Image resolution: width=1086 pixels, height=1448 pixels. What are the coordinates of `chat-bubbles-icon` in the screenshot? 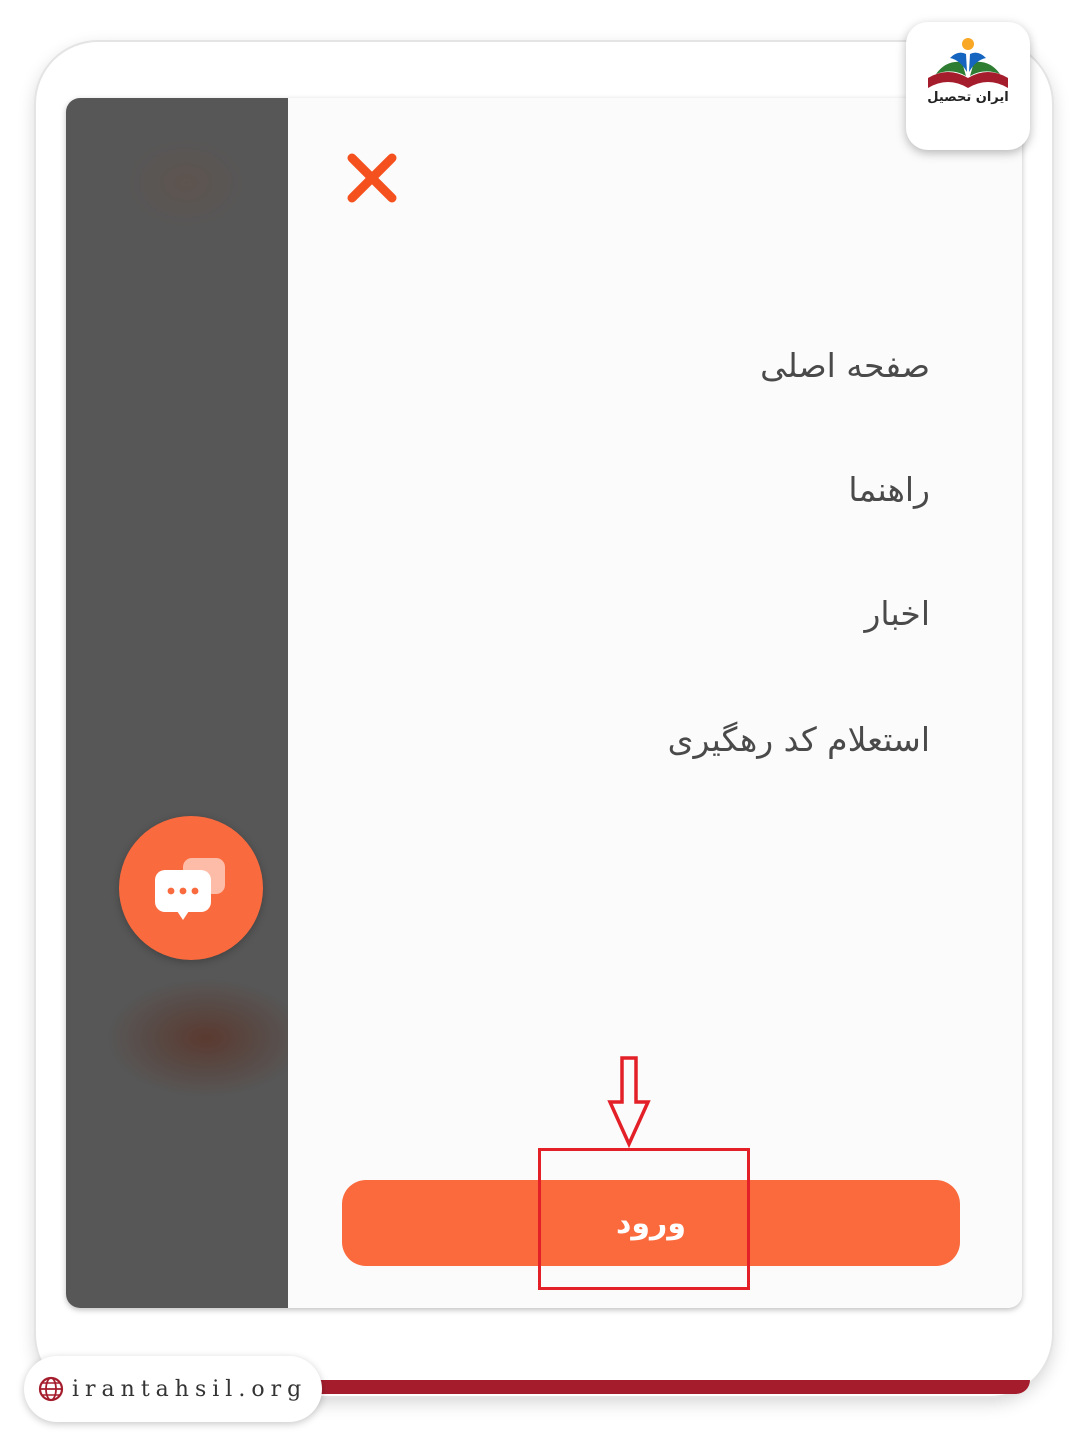 It's located at (190, 889).